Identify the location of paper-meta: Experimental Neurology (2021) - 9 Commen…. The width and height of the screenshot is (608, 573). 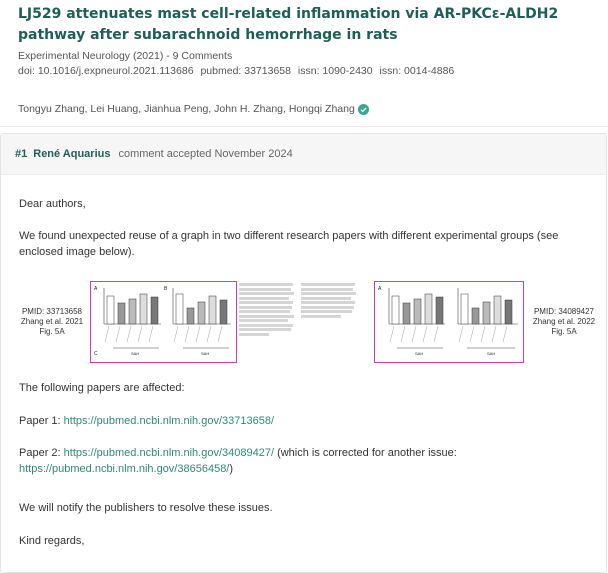
(236, 63).